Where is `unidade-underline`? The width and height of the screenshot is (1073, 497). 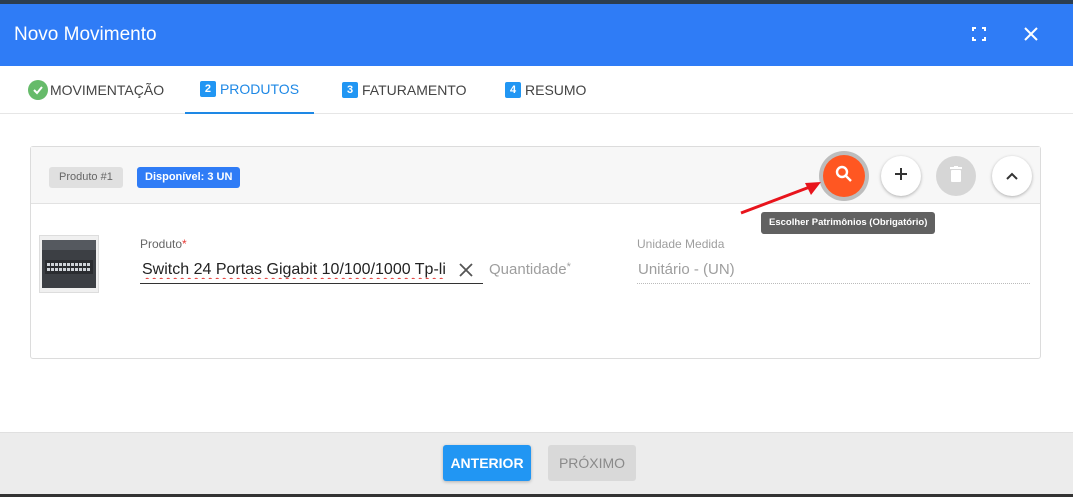
unidade-underline is located at coordinates (833, 283).